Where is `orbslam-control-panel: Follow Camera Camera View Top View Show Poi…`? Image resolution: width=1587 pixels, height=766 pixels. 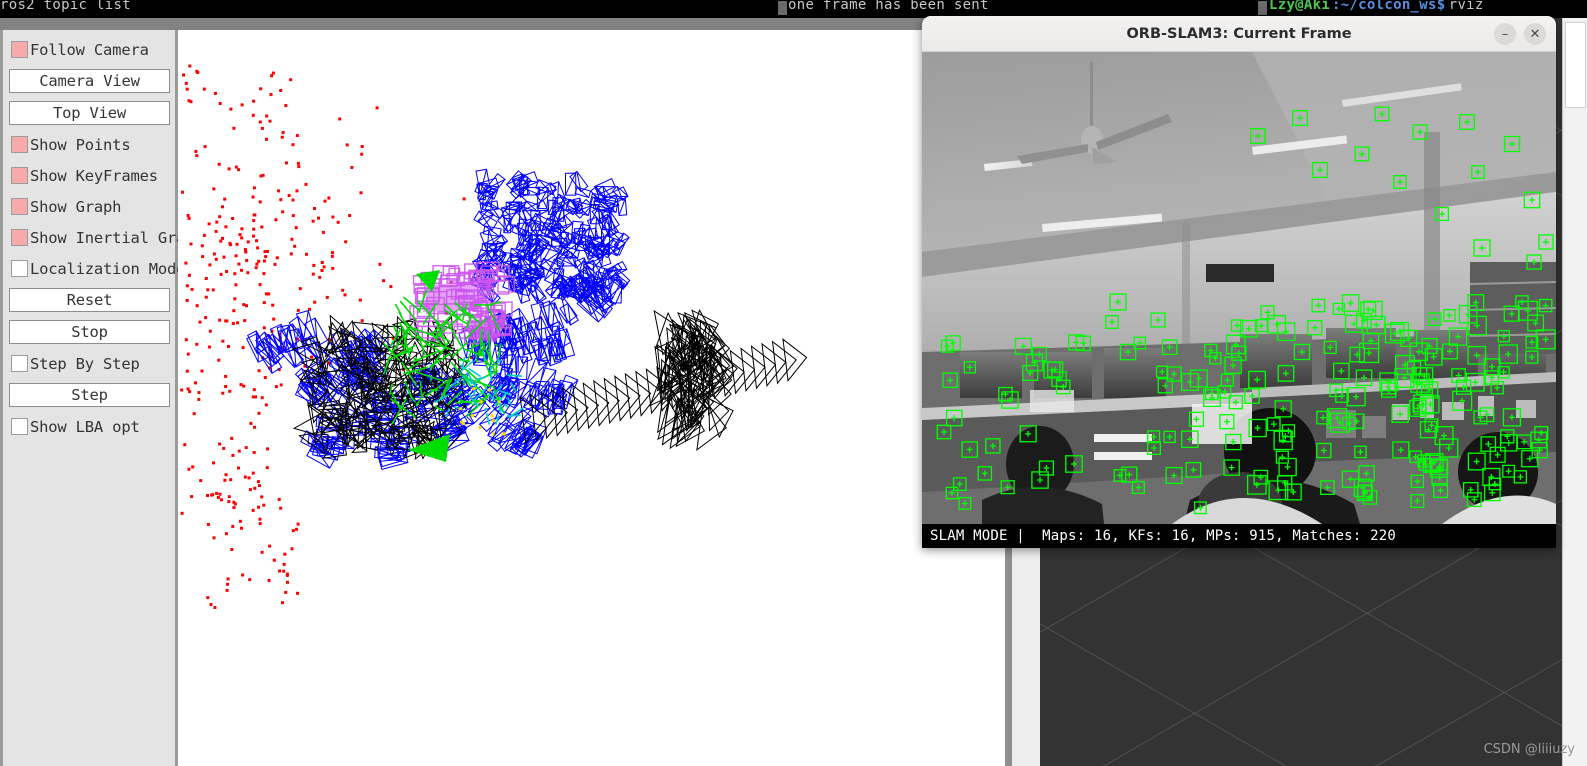
orbslam-control-panel: Follow Camera Camera View Top View Show Poi… is located at coordinates (102, 398).